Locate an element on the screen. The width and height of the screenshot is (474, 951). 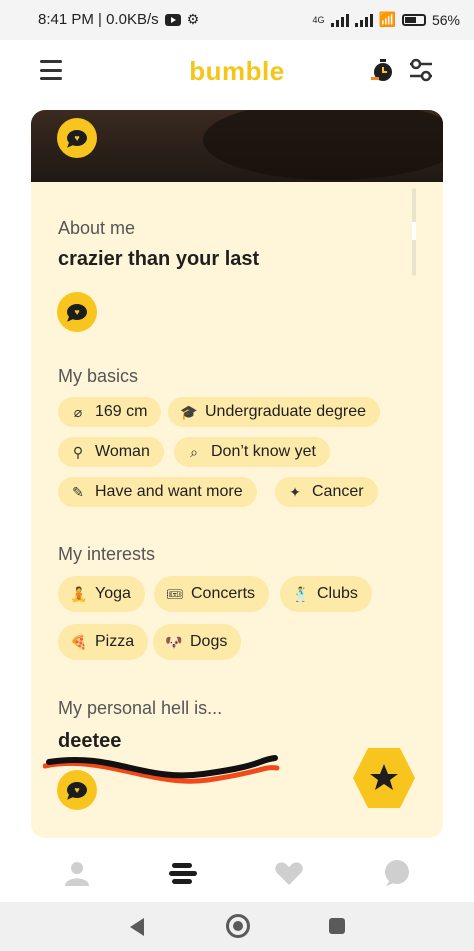
status-bar: 8:41 PM | 0.0KB/s ⚙ 4G 📶 56% is located at coordinates (237, 20).